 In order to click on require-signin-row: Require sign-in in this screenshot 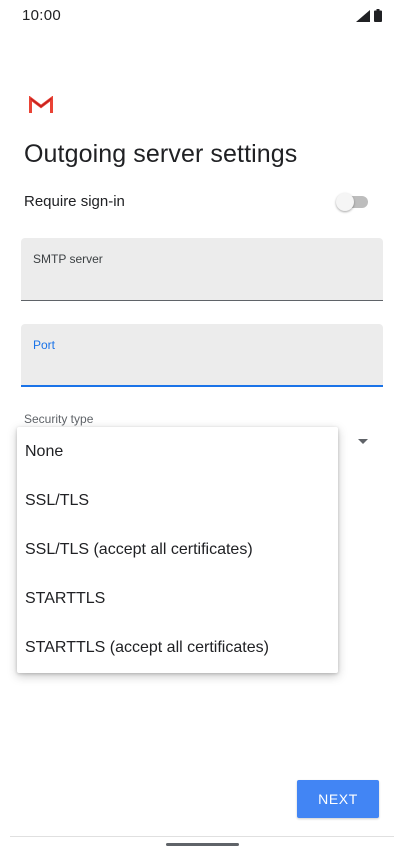, I will do `click(199, 202)`.